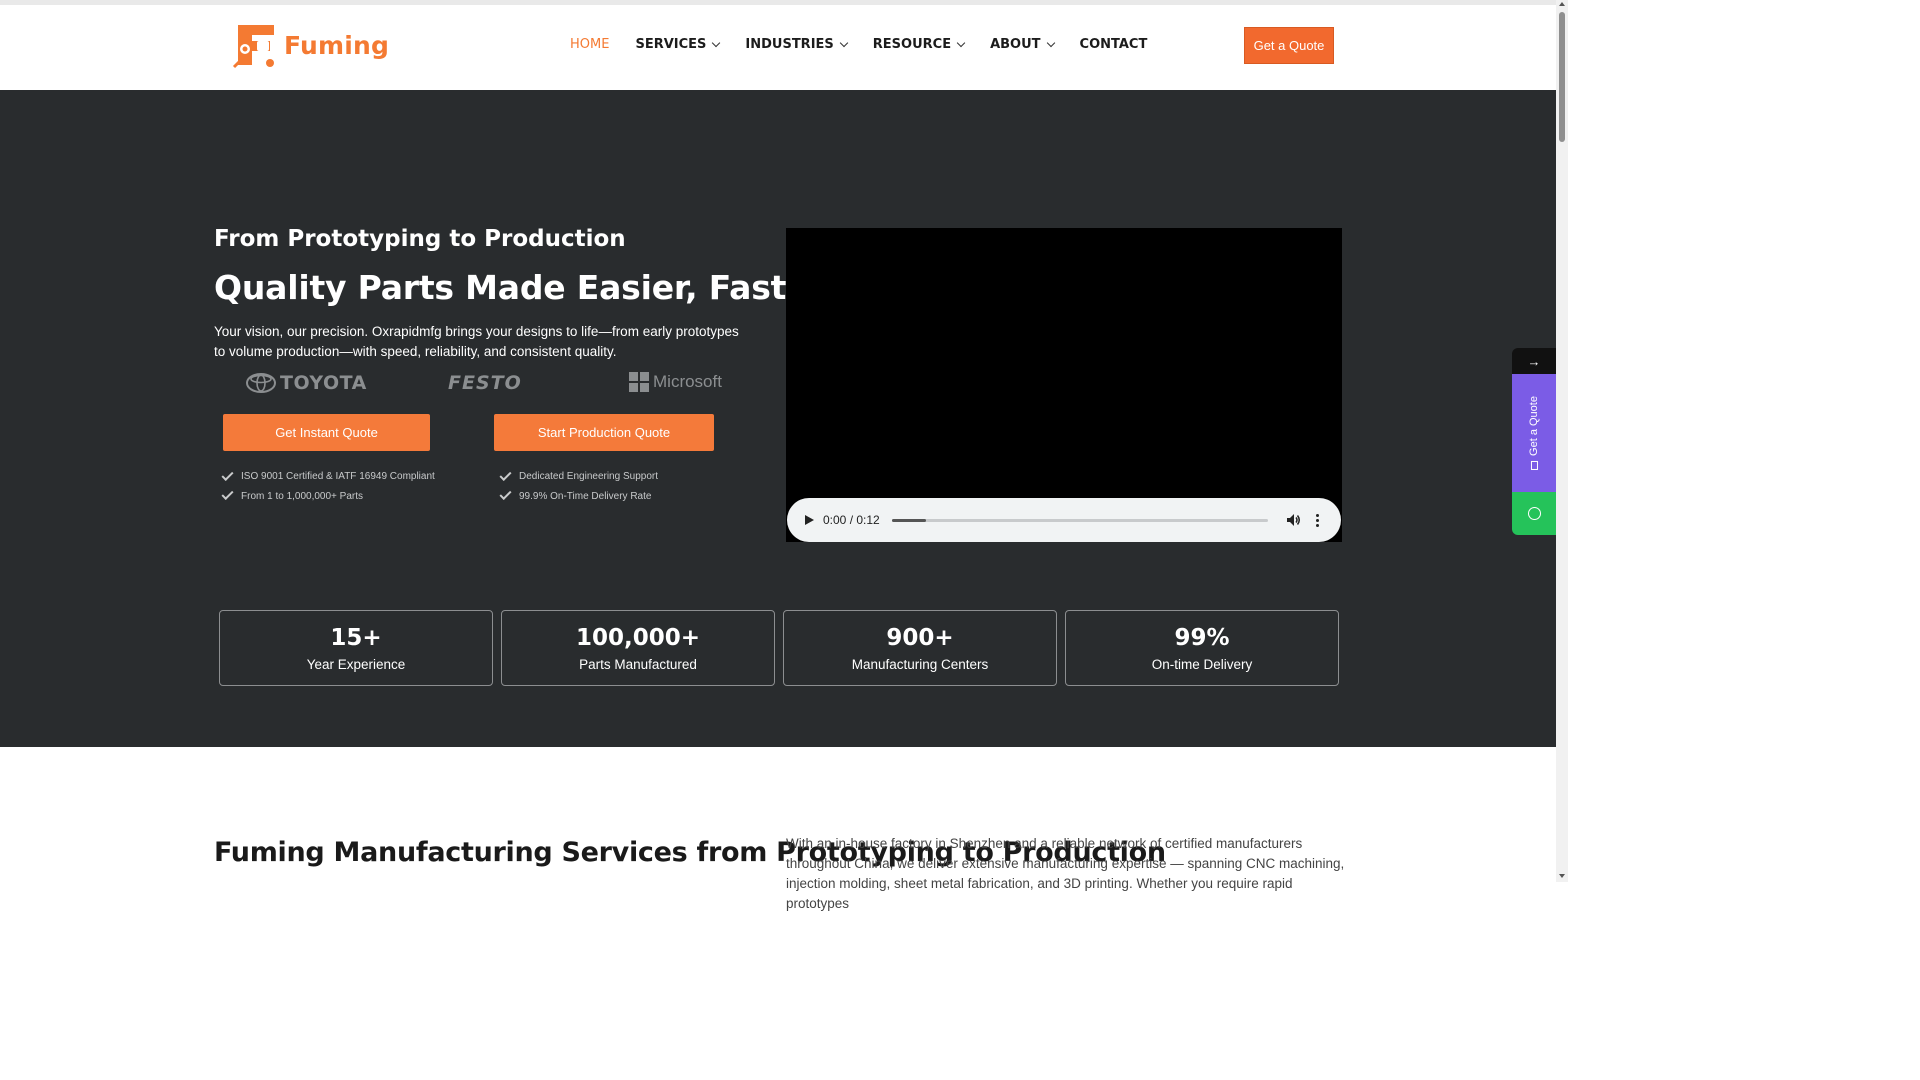 This screenshot has height=1080, width=1920. What do you see at coordinates (323, 383) in the screenshot?
I see `toyota-logo-text: TOYOTA` at bounding box center [323, 383].